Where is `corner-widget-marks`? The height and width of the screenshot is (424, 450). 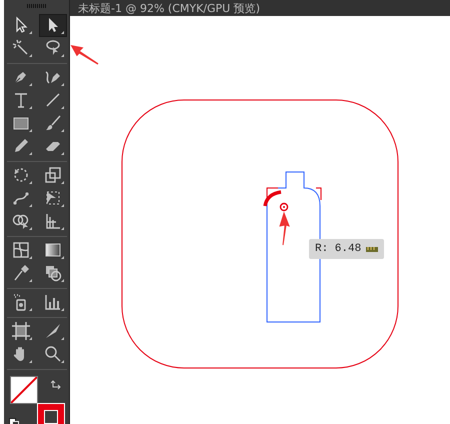
corner-widget-marks is located at coordinates (294, 194).